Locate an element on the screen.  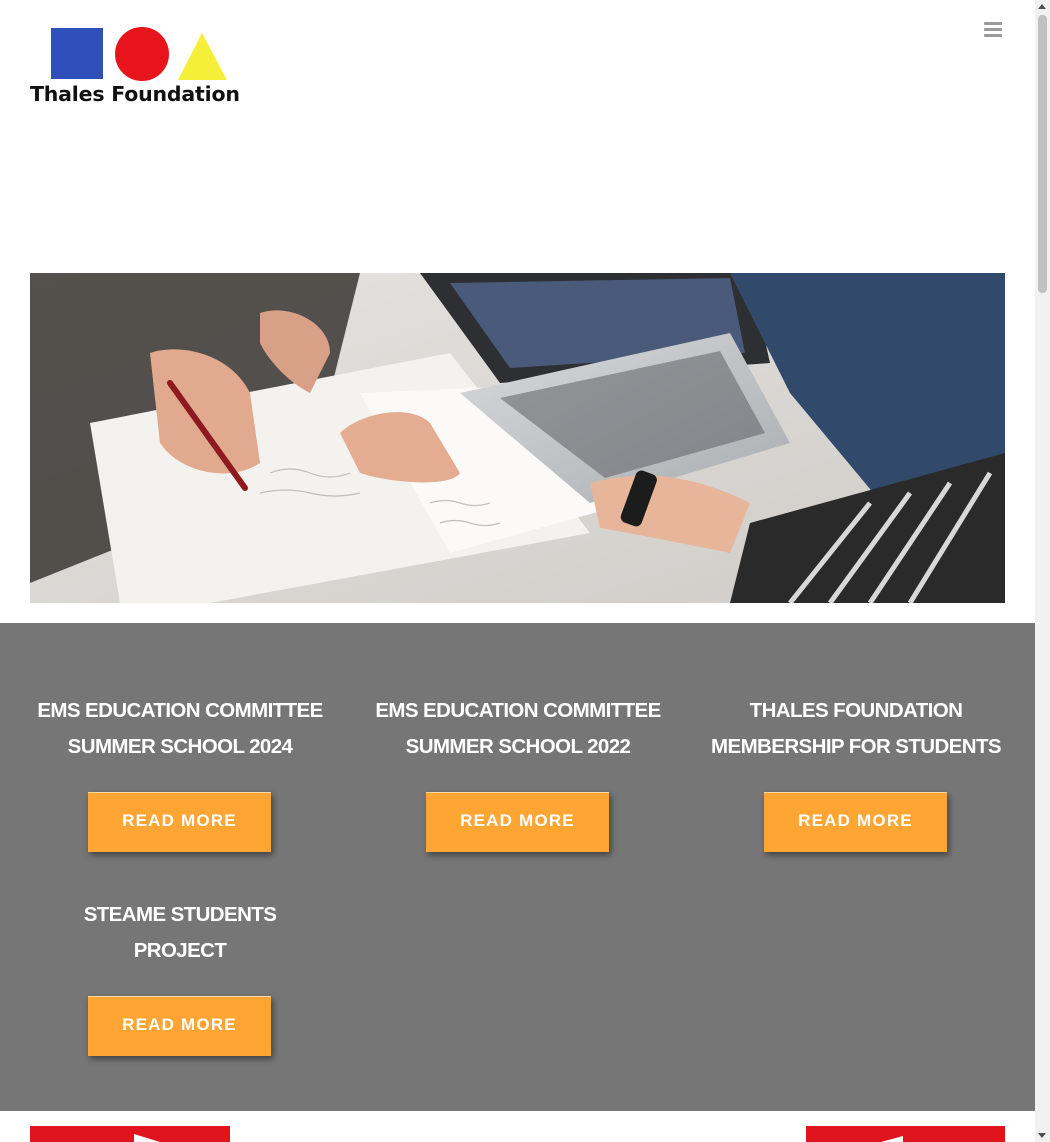
card-title-line: STEAME STUDENTS is located at coordinates (180, 914).